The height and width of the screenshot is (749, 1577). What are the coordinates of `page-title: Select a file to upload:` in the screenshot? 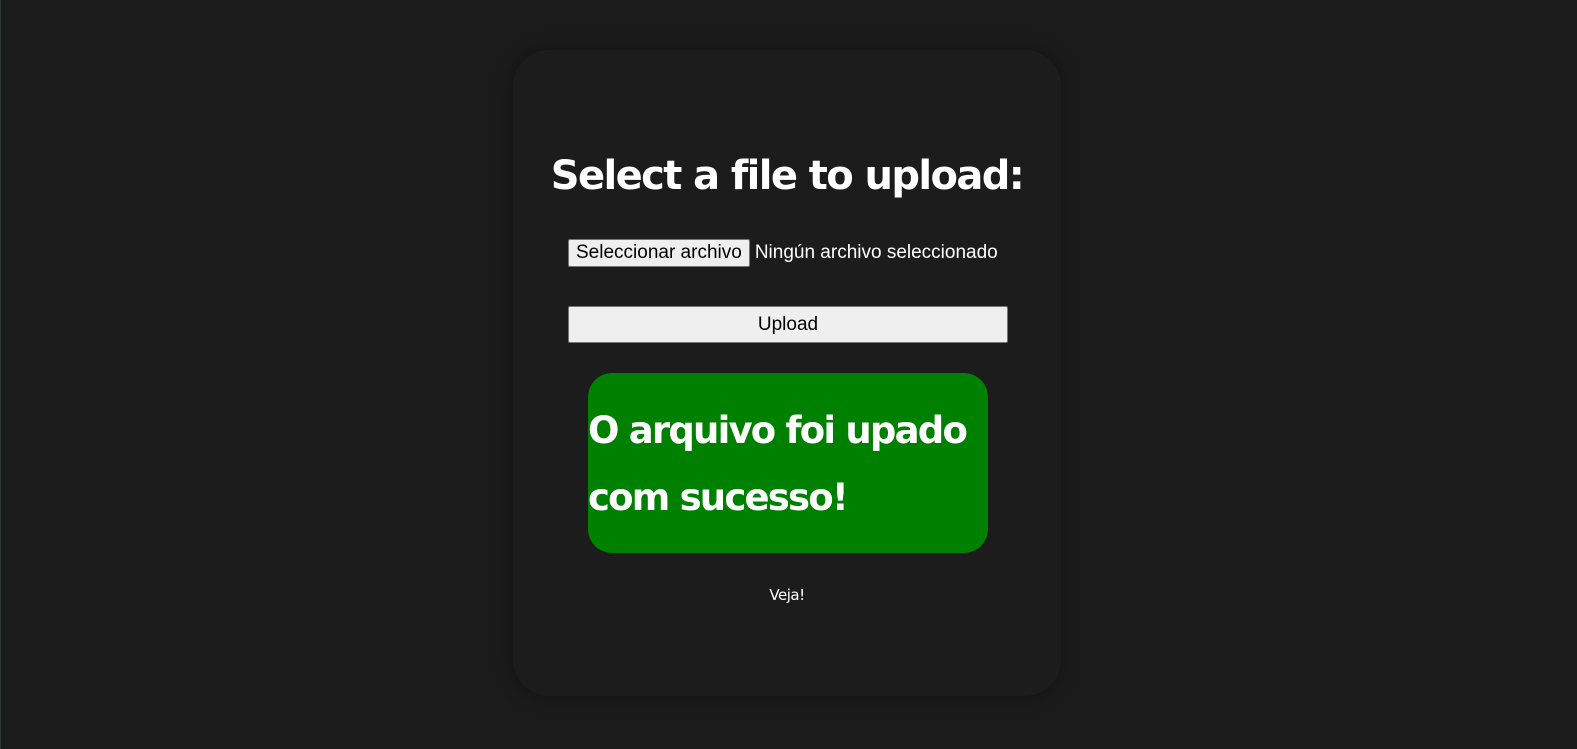 It's located at (787, 176).